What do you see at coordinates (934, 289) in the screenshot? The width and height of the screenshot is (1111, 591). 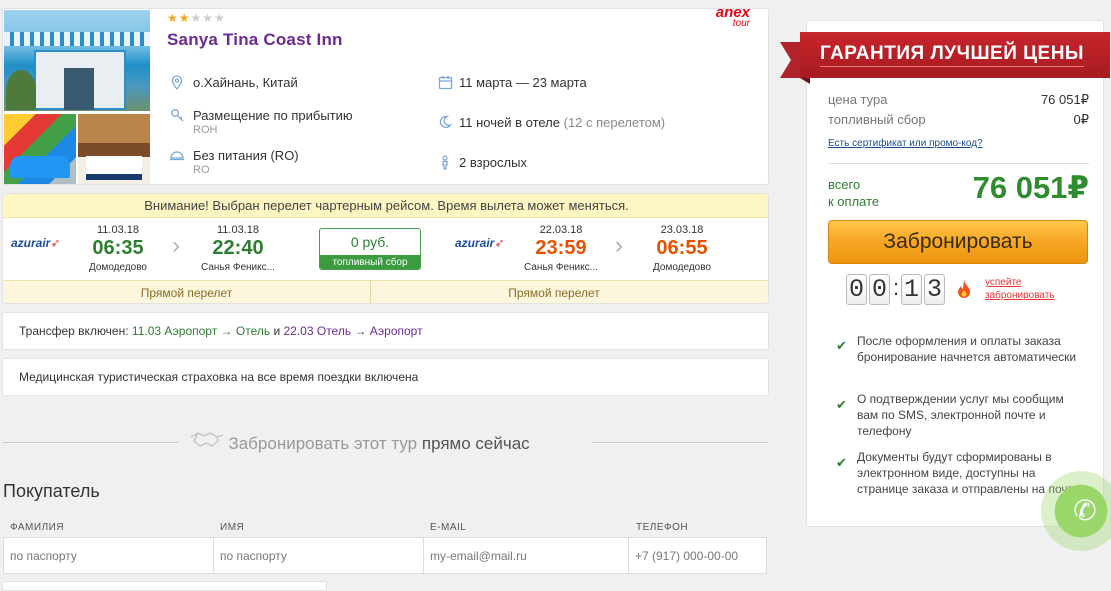 I see `timer-digit: 3` at bounding box center [934, 289].